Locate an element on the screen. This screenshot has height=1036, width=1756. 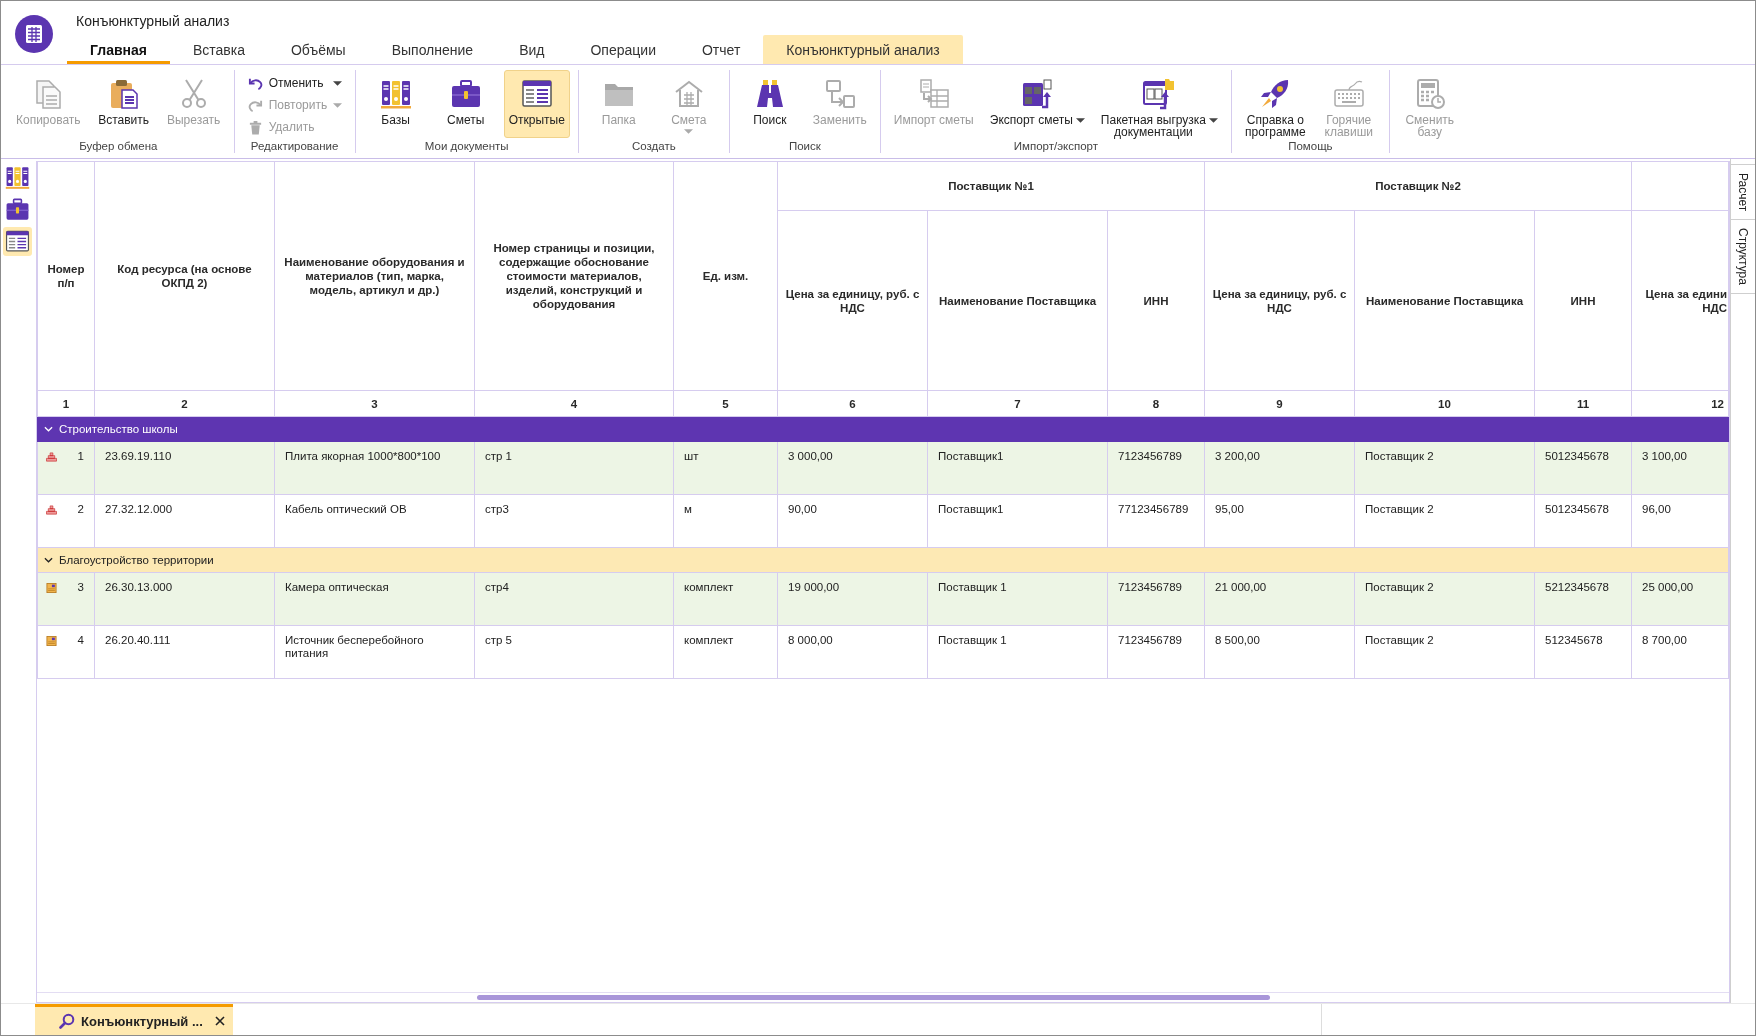
help-button: Справка о программе is located at coordinates (1275, 104).